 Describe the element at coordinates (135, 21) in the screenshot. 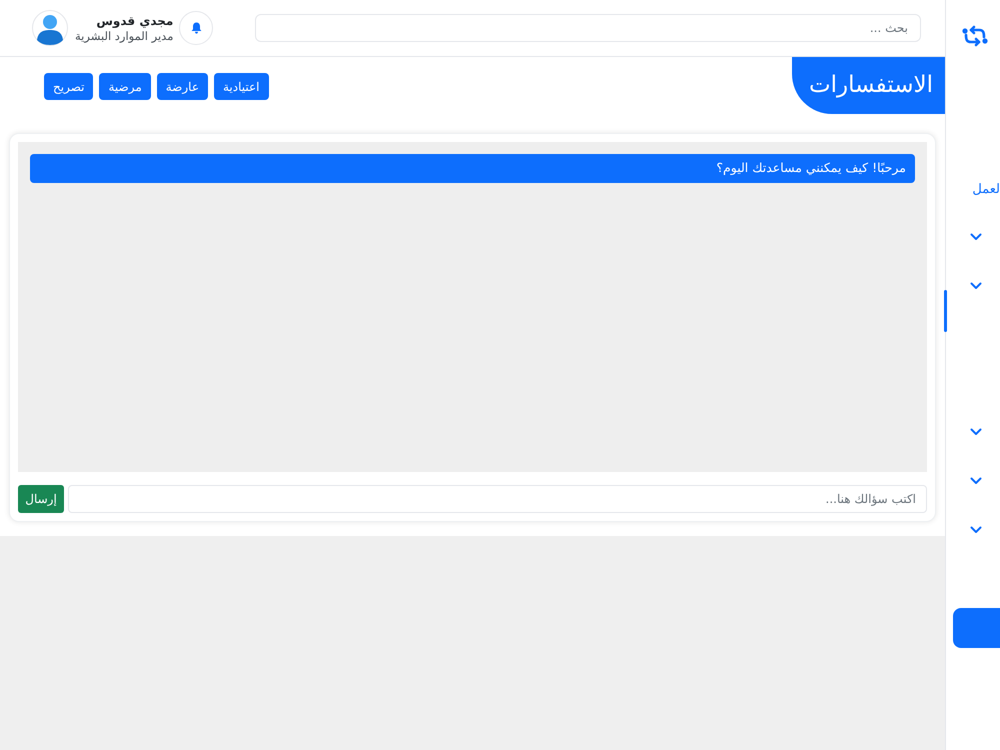

I see `user-name: مجدي قدوس` at that location.